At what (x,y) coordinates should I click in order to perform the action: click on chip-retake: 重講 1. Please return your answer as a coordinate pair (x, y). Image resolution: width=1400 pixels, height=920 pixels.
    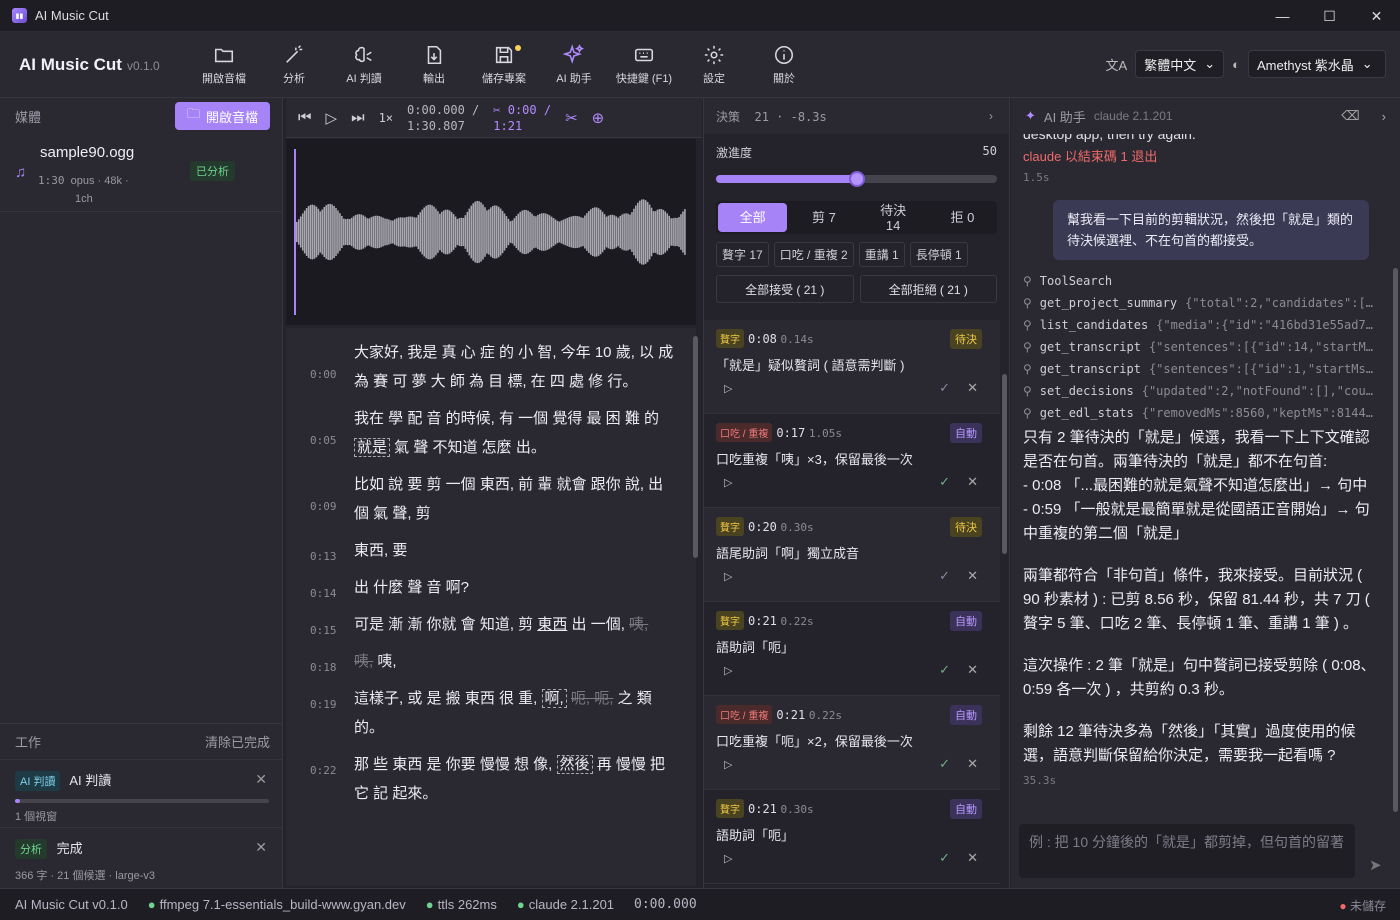
    Looking at the image, I should click on (881, 254).